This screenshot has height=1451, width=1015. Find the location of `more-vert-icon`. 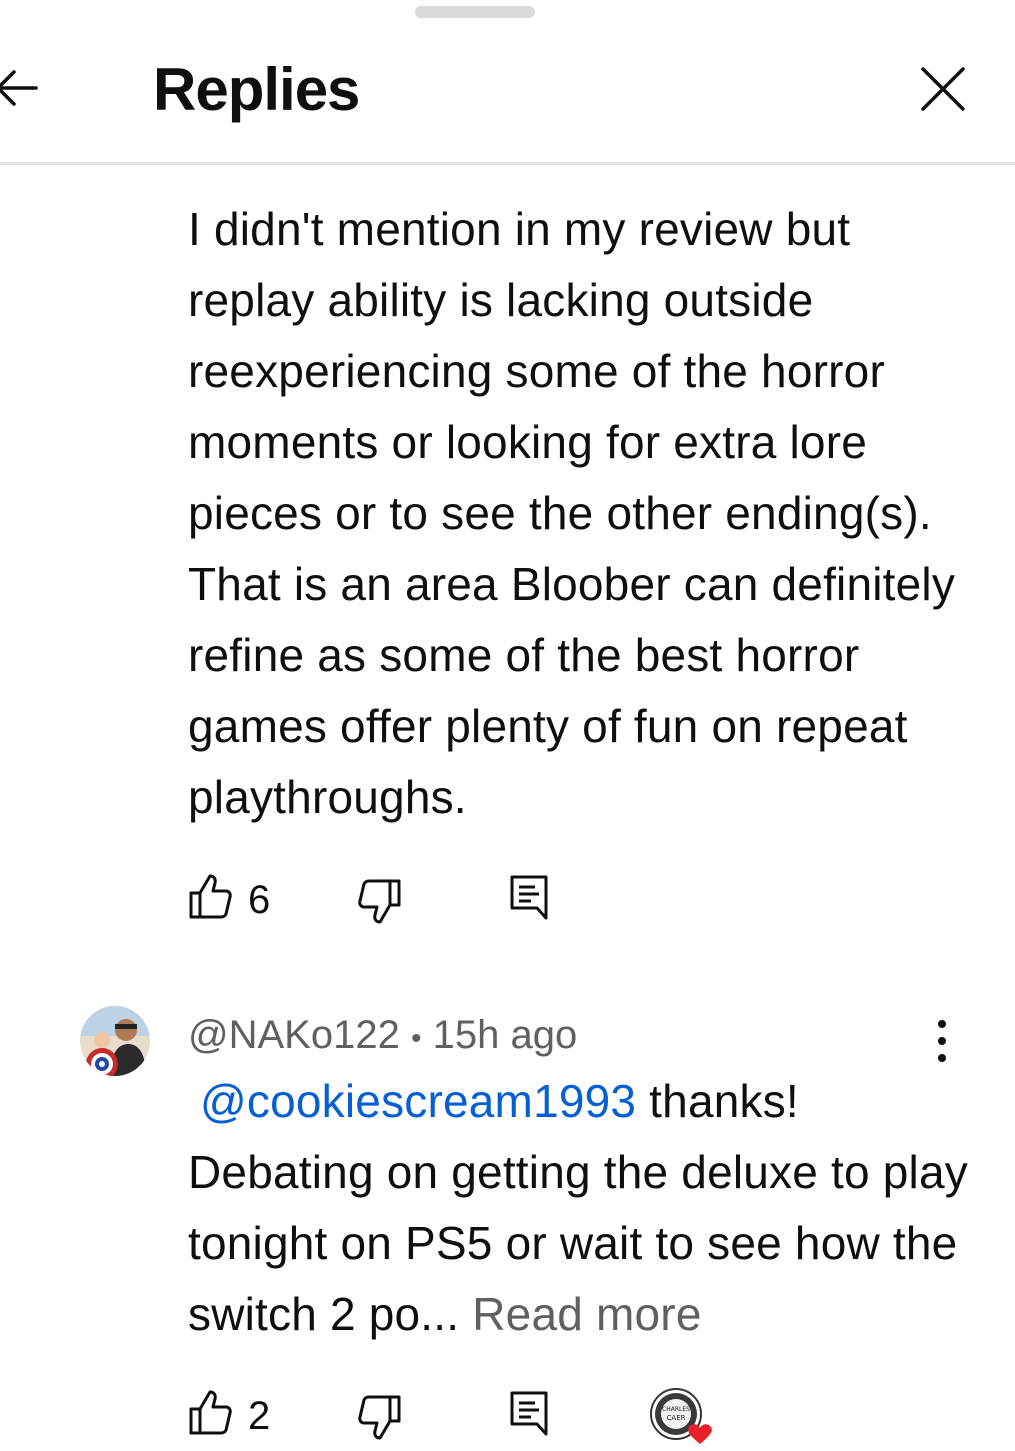

more-vert-icon is located at coordinates (942, 1041).